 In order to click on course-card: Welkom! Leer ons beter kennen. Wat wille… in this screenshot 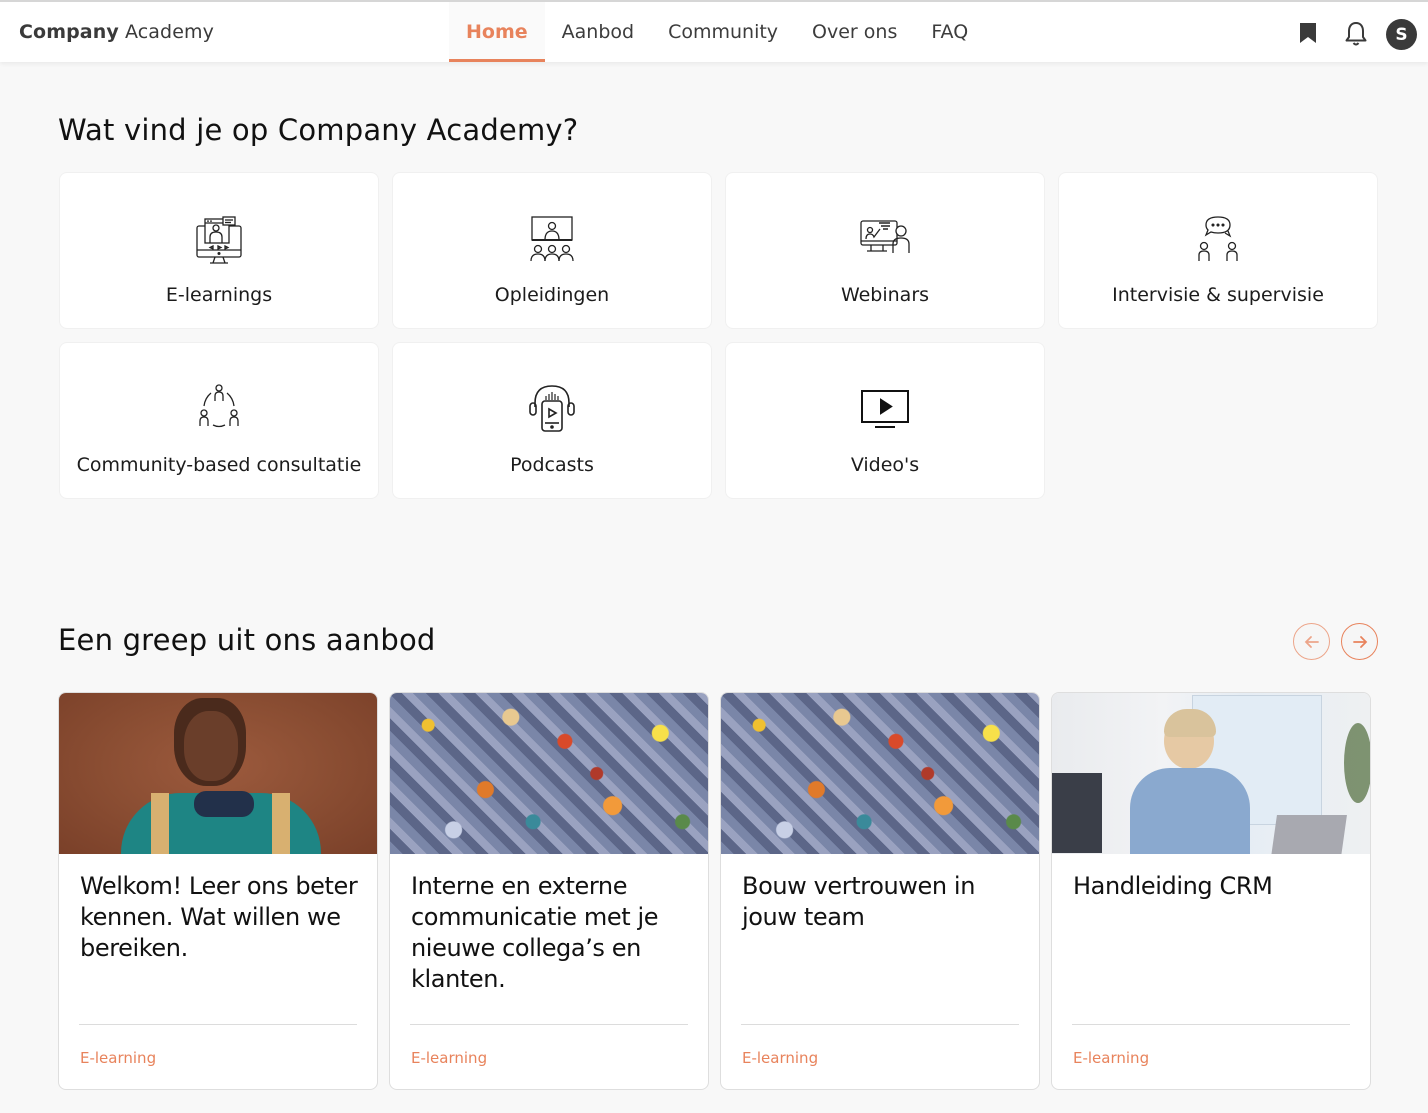, I will do `click(218, 891)`.